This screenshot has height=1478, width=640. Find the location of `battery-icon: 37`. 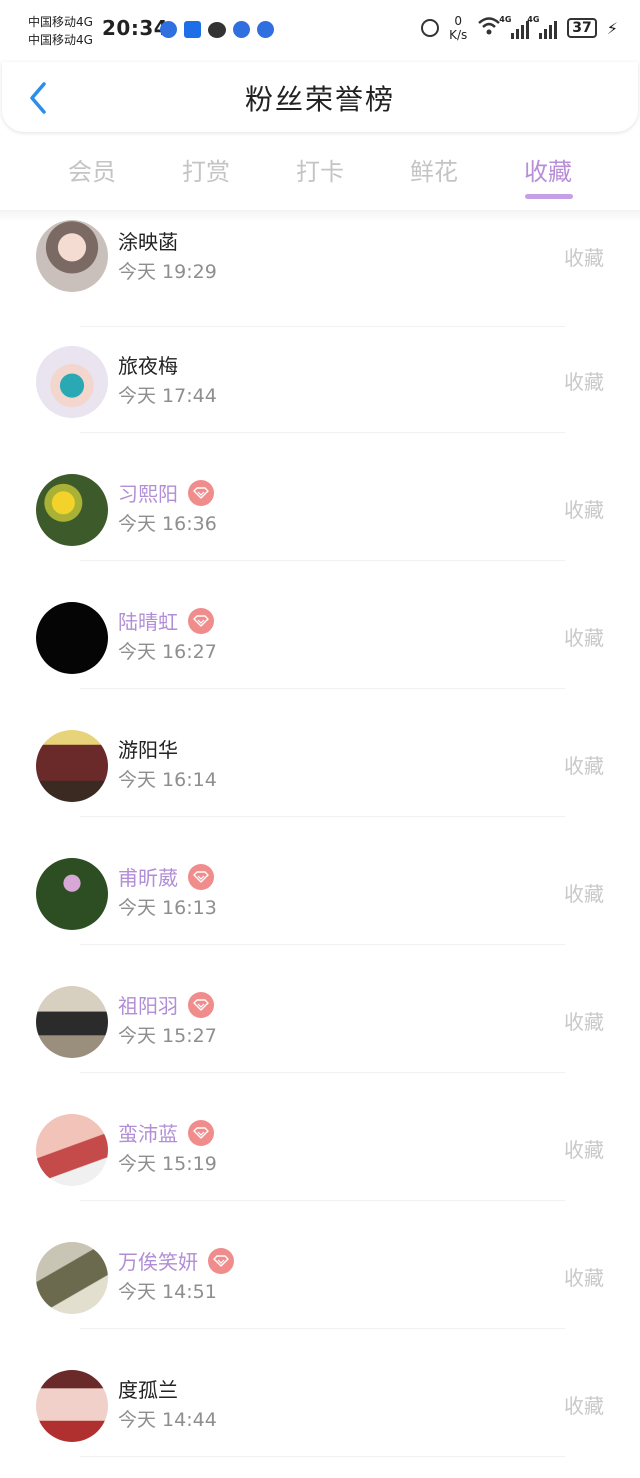

battery-icon: 37 is located at coordinates (582, 28).